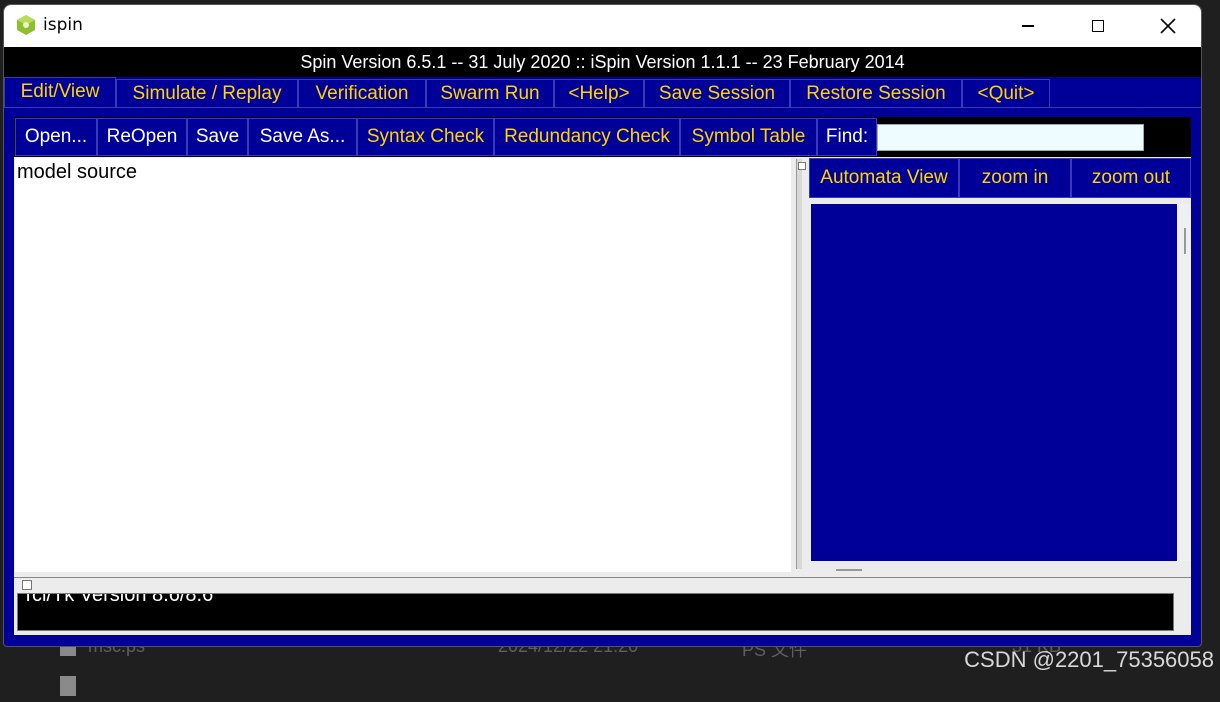 The height and width of the screenshot is (702, 1220). What do you see at coordinates (1185, 241) in the screenshot?
I see `scrollbar-thumb` at bounding box center [1185, 241].